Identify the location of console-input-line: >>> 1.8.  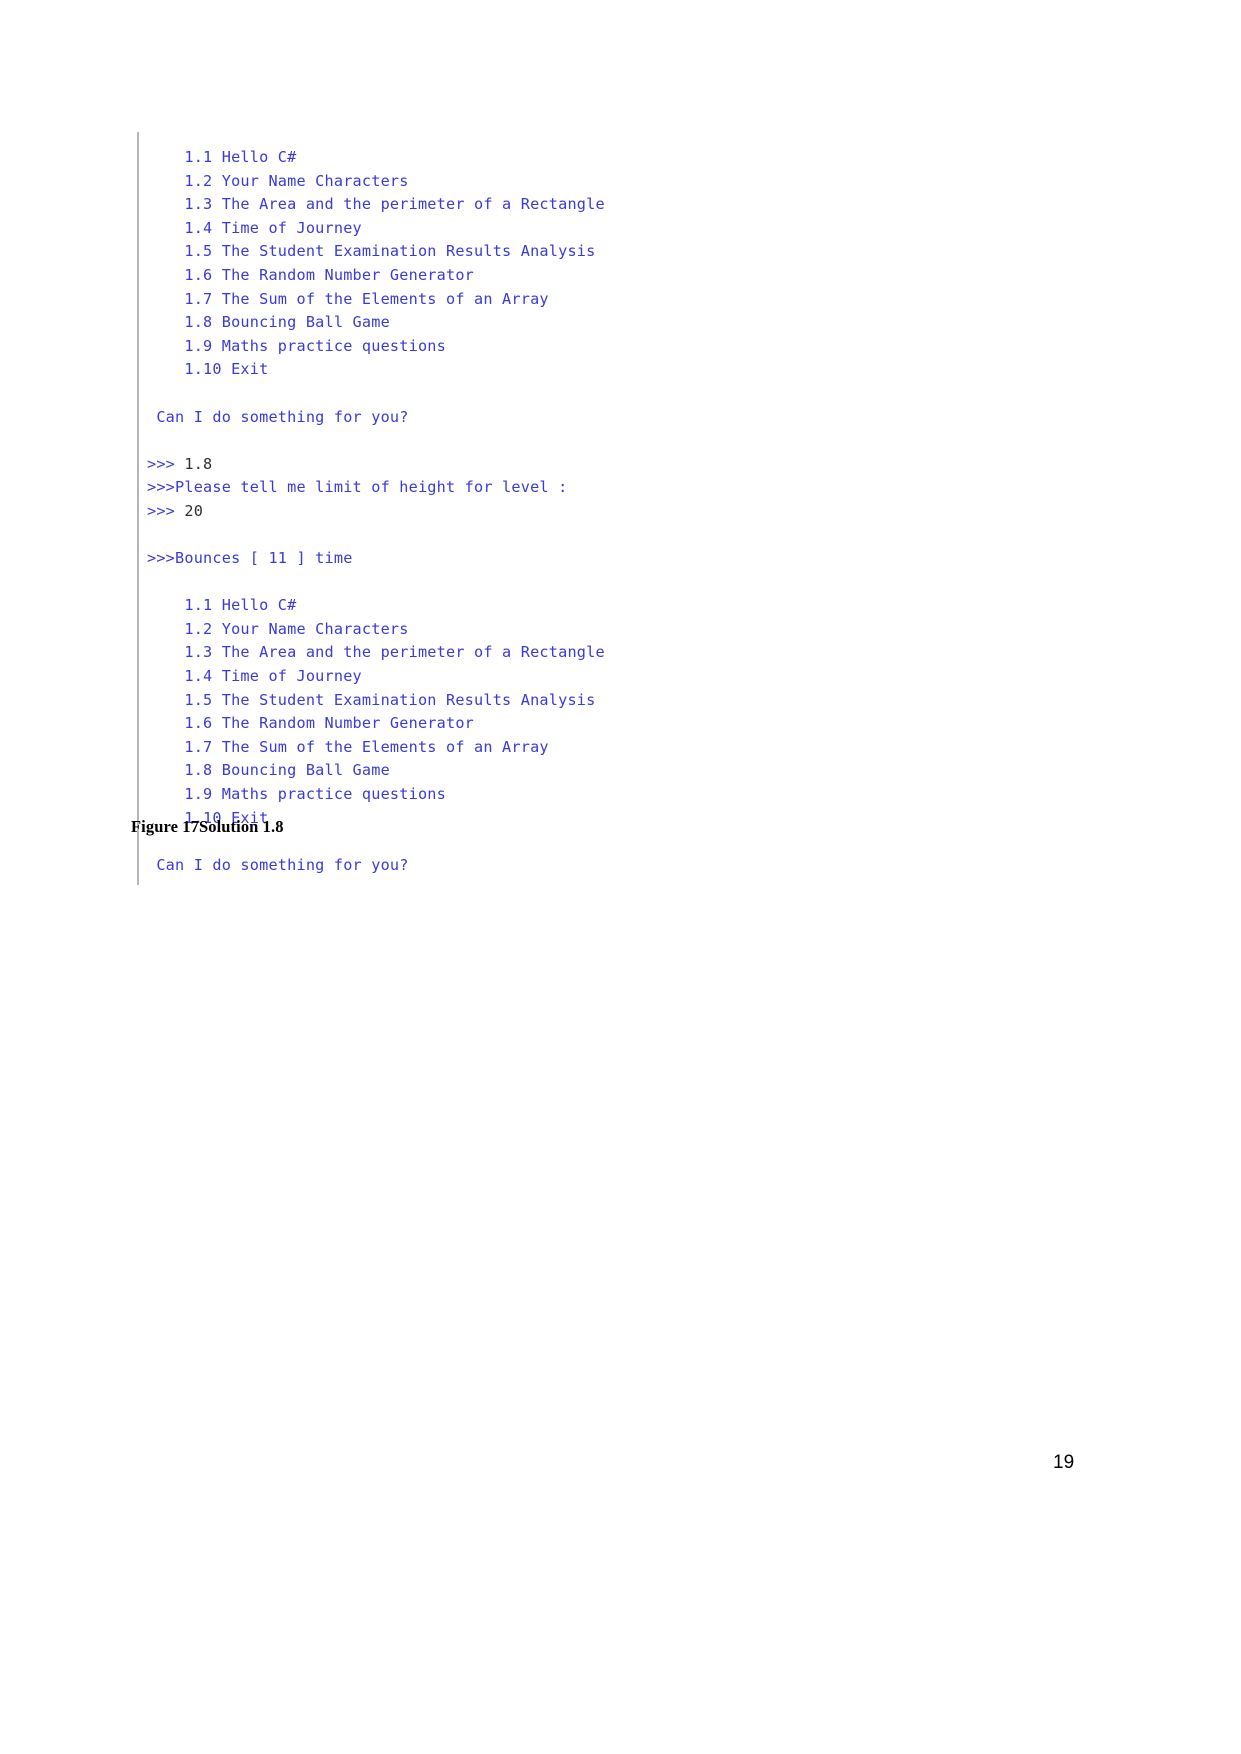
(518, 465).